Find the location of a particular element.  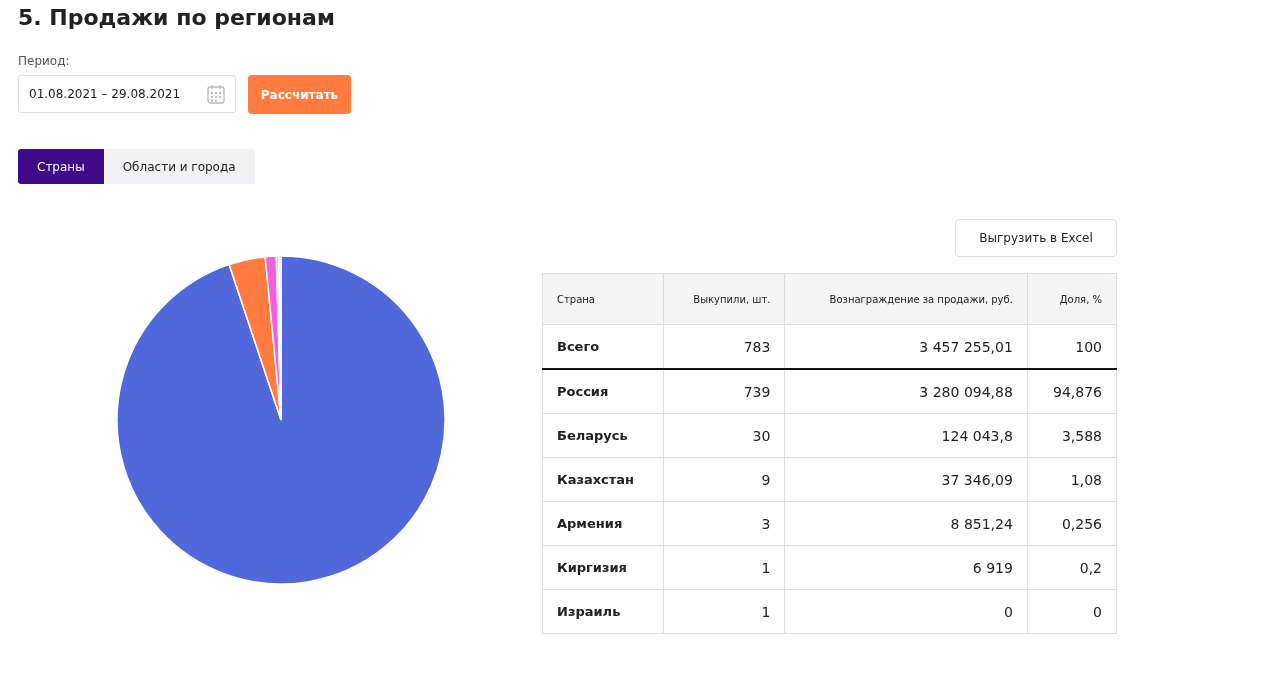

period-label: Период: is located at coordinates (44, 61).